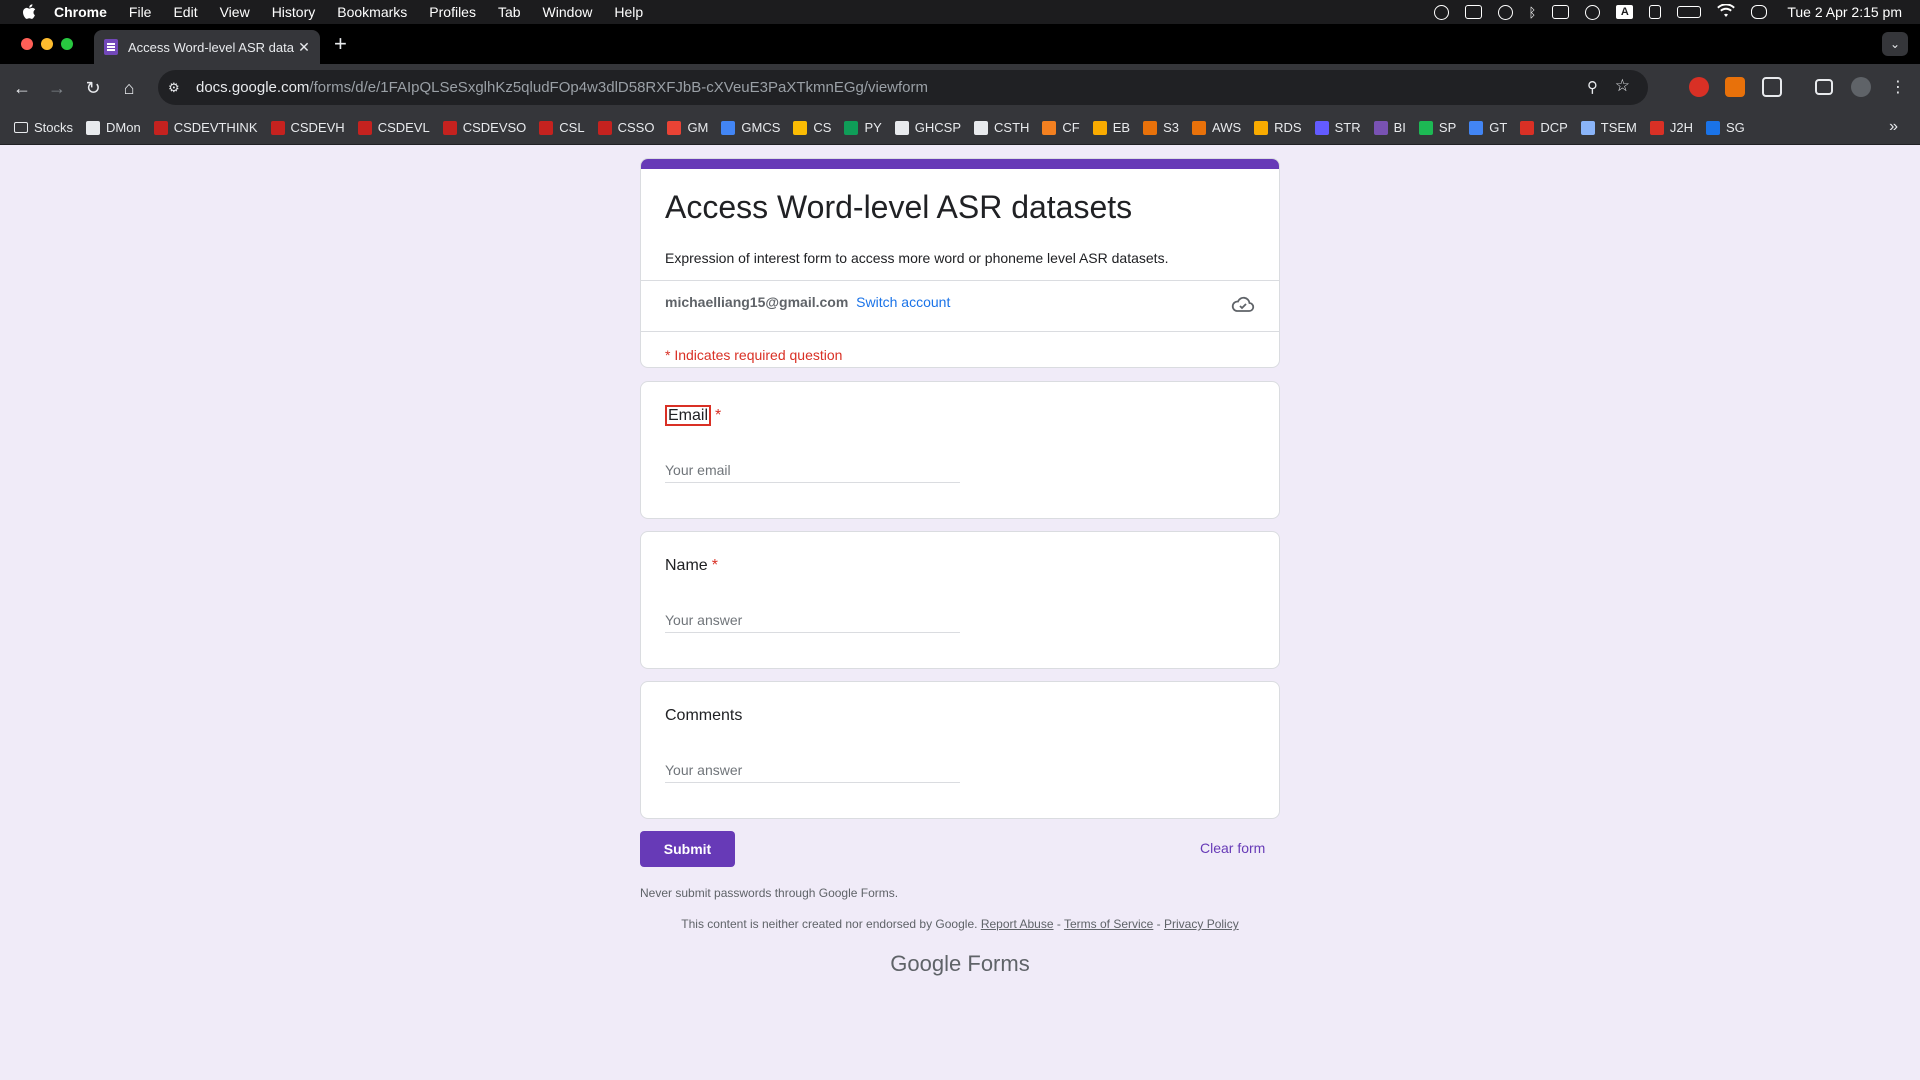 Image resolution: width=1920 pixels, height=1080 pixels. I want to click on close-window-button, so click(27, 44).